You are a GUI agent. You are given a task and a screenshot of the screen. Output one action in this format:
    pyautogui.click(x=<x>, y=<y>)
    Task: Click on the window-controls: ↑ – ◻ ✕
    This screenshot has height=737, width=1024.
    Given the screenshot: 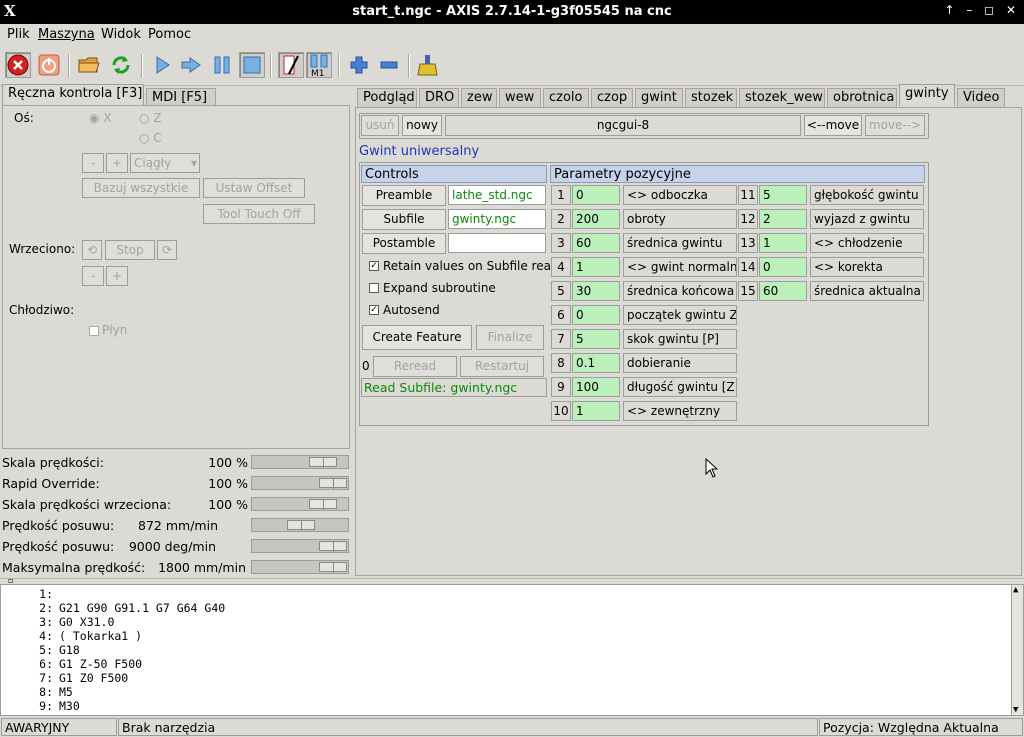 What is the action you would take?
    pyautogui.click(x=982, y=10)
    